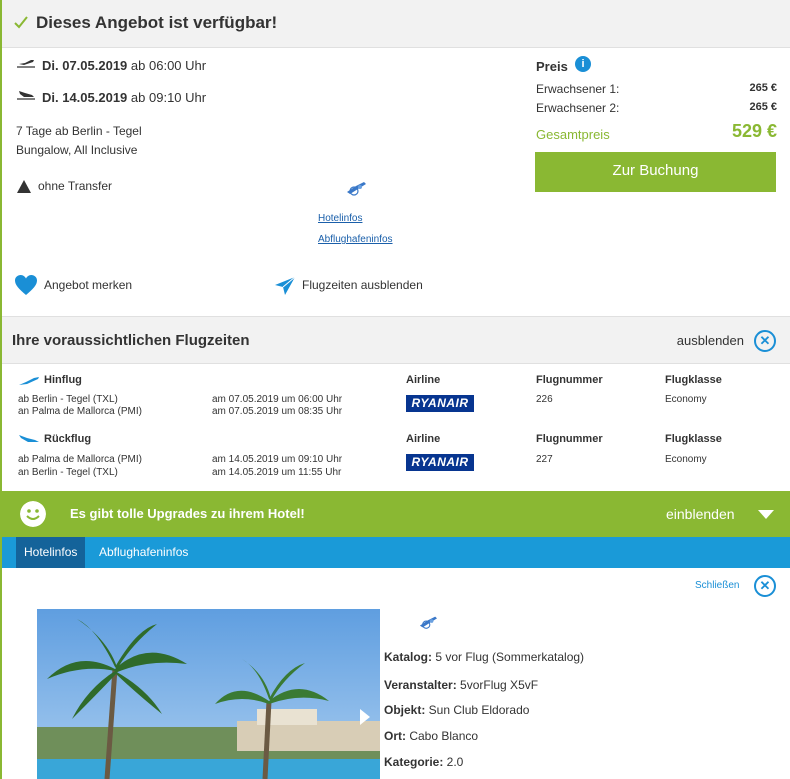 The width and height of the screenshot is (790, 779). I want to click on outbound-flight-label: Hinflug, so click(63, 380).